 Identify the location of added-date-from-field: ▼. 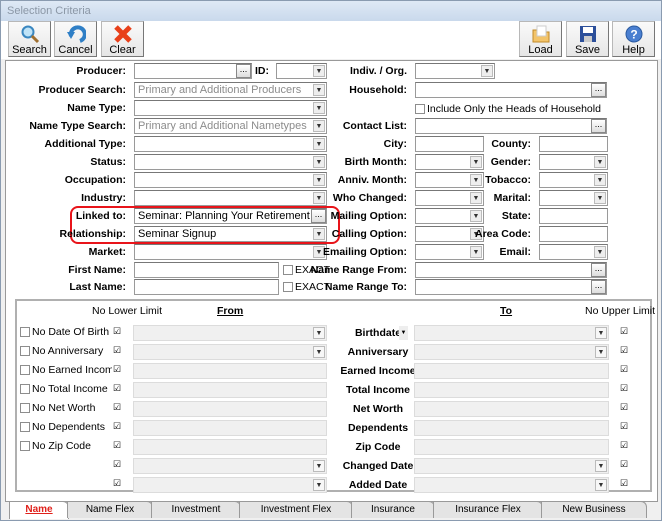
(230, 485).